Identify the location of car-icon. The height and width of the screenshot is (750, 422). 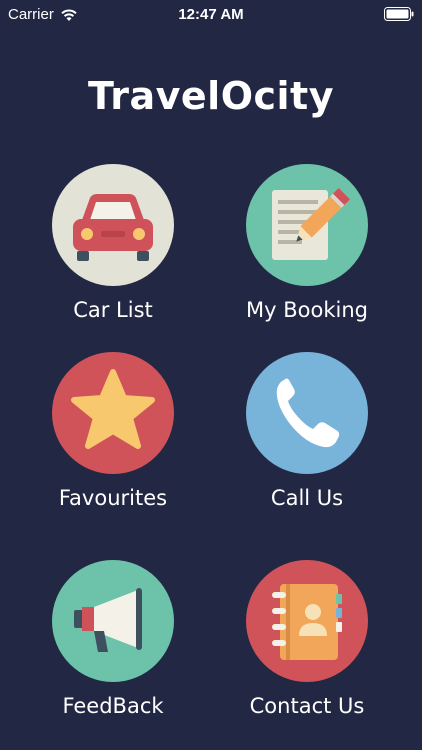
(113, 227).